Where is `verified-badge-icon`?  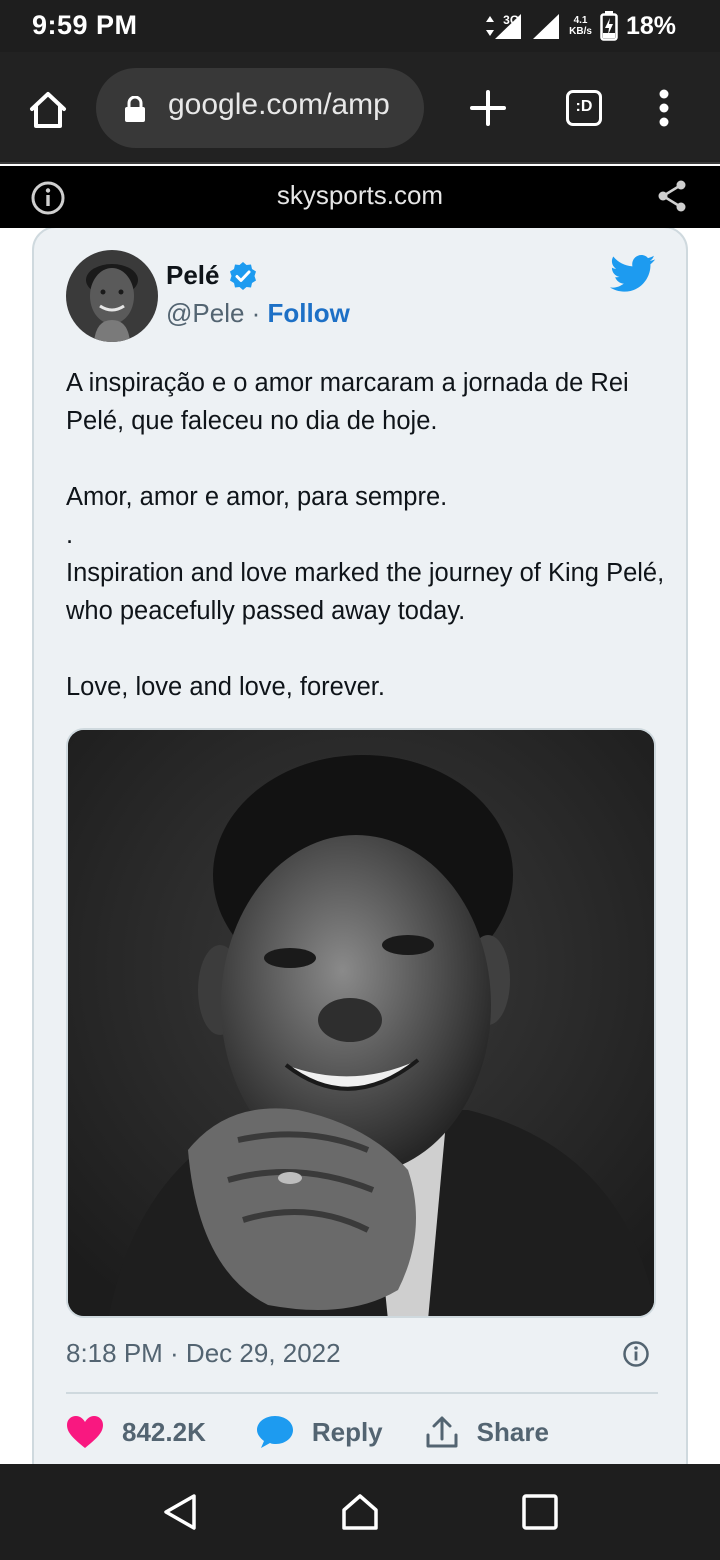 verified-badge-icon is located at coordinates (243, 276).